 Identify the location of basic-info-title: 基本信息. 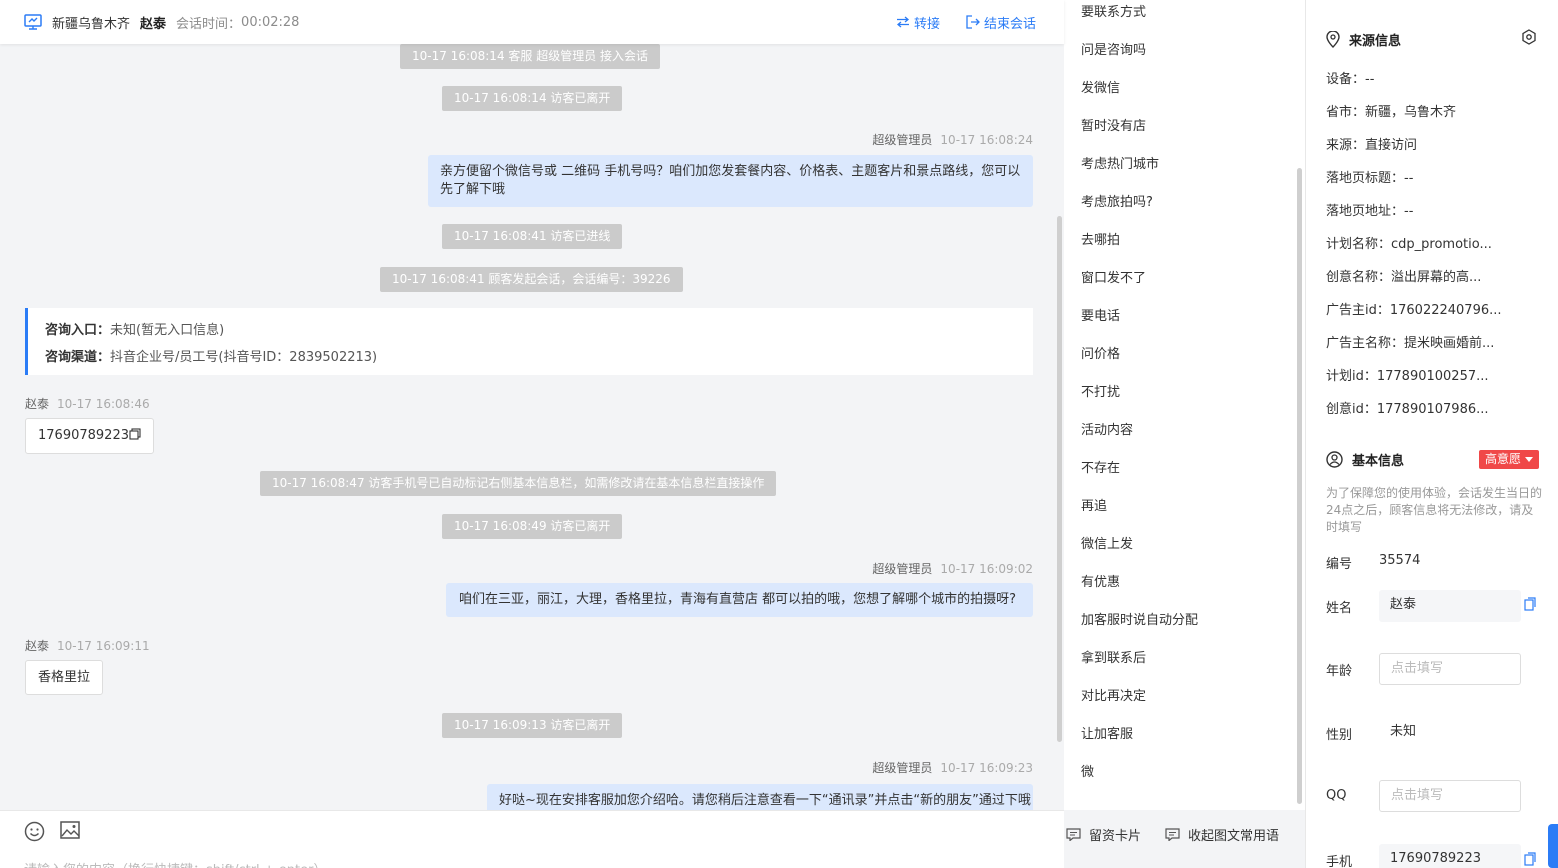
(1365, 459).